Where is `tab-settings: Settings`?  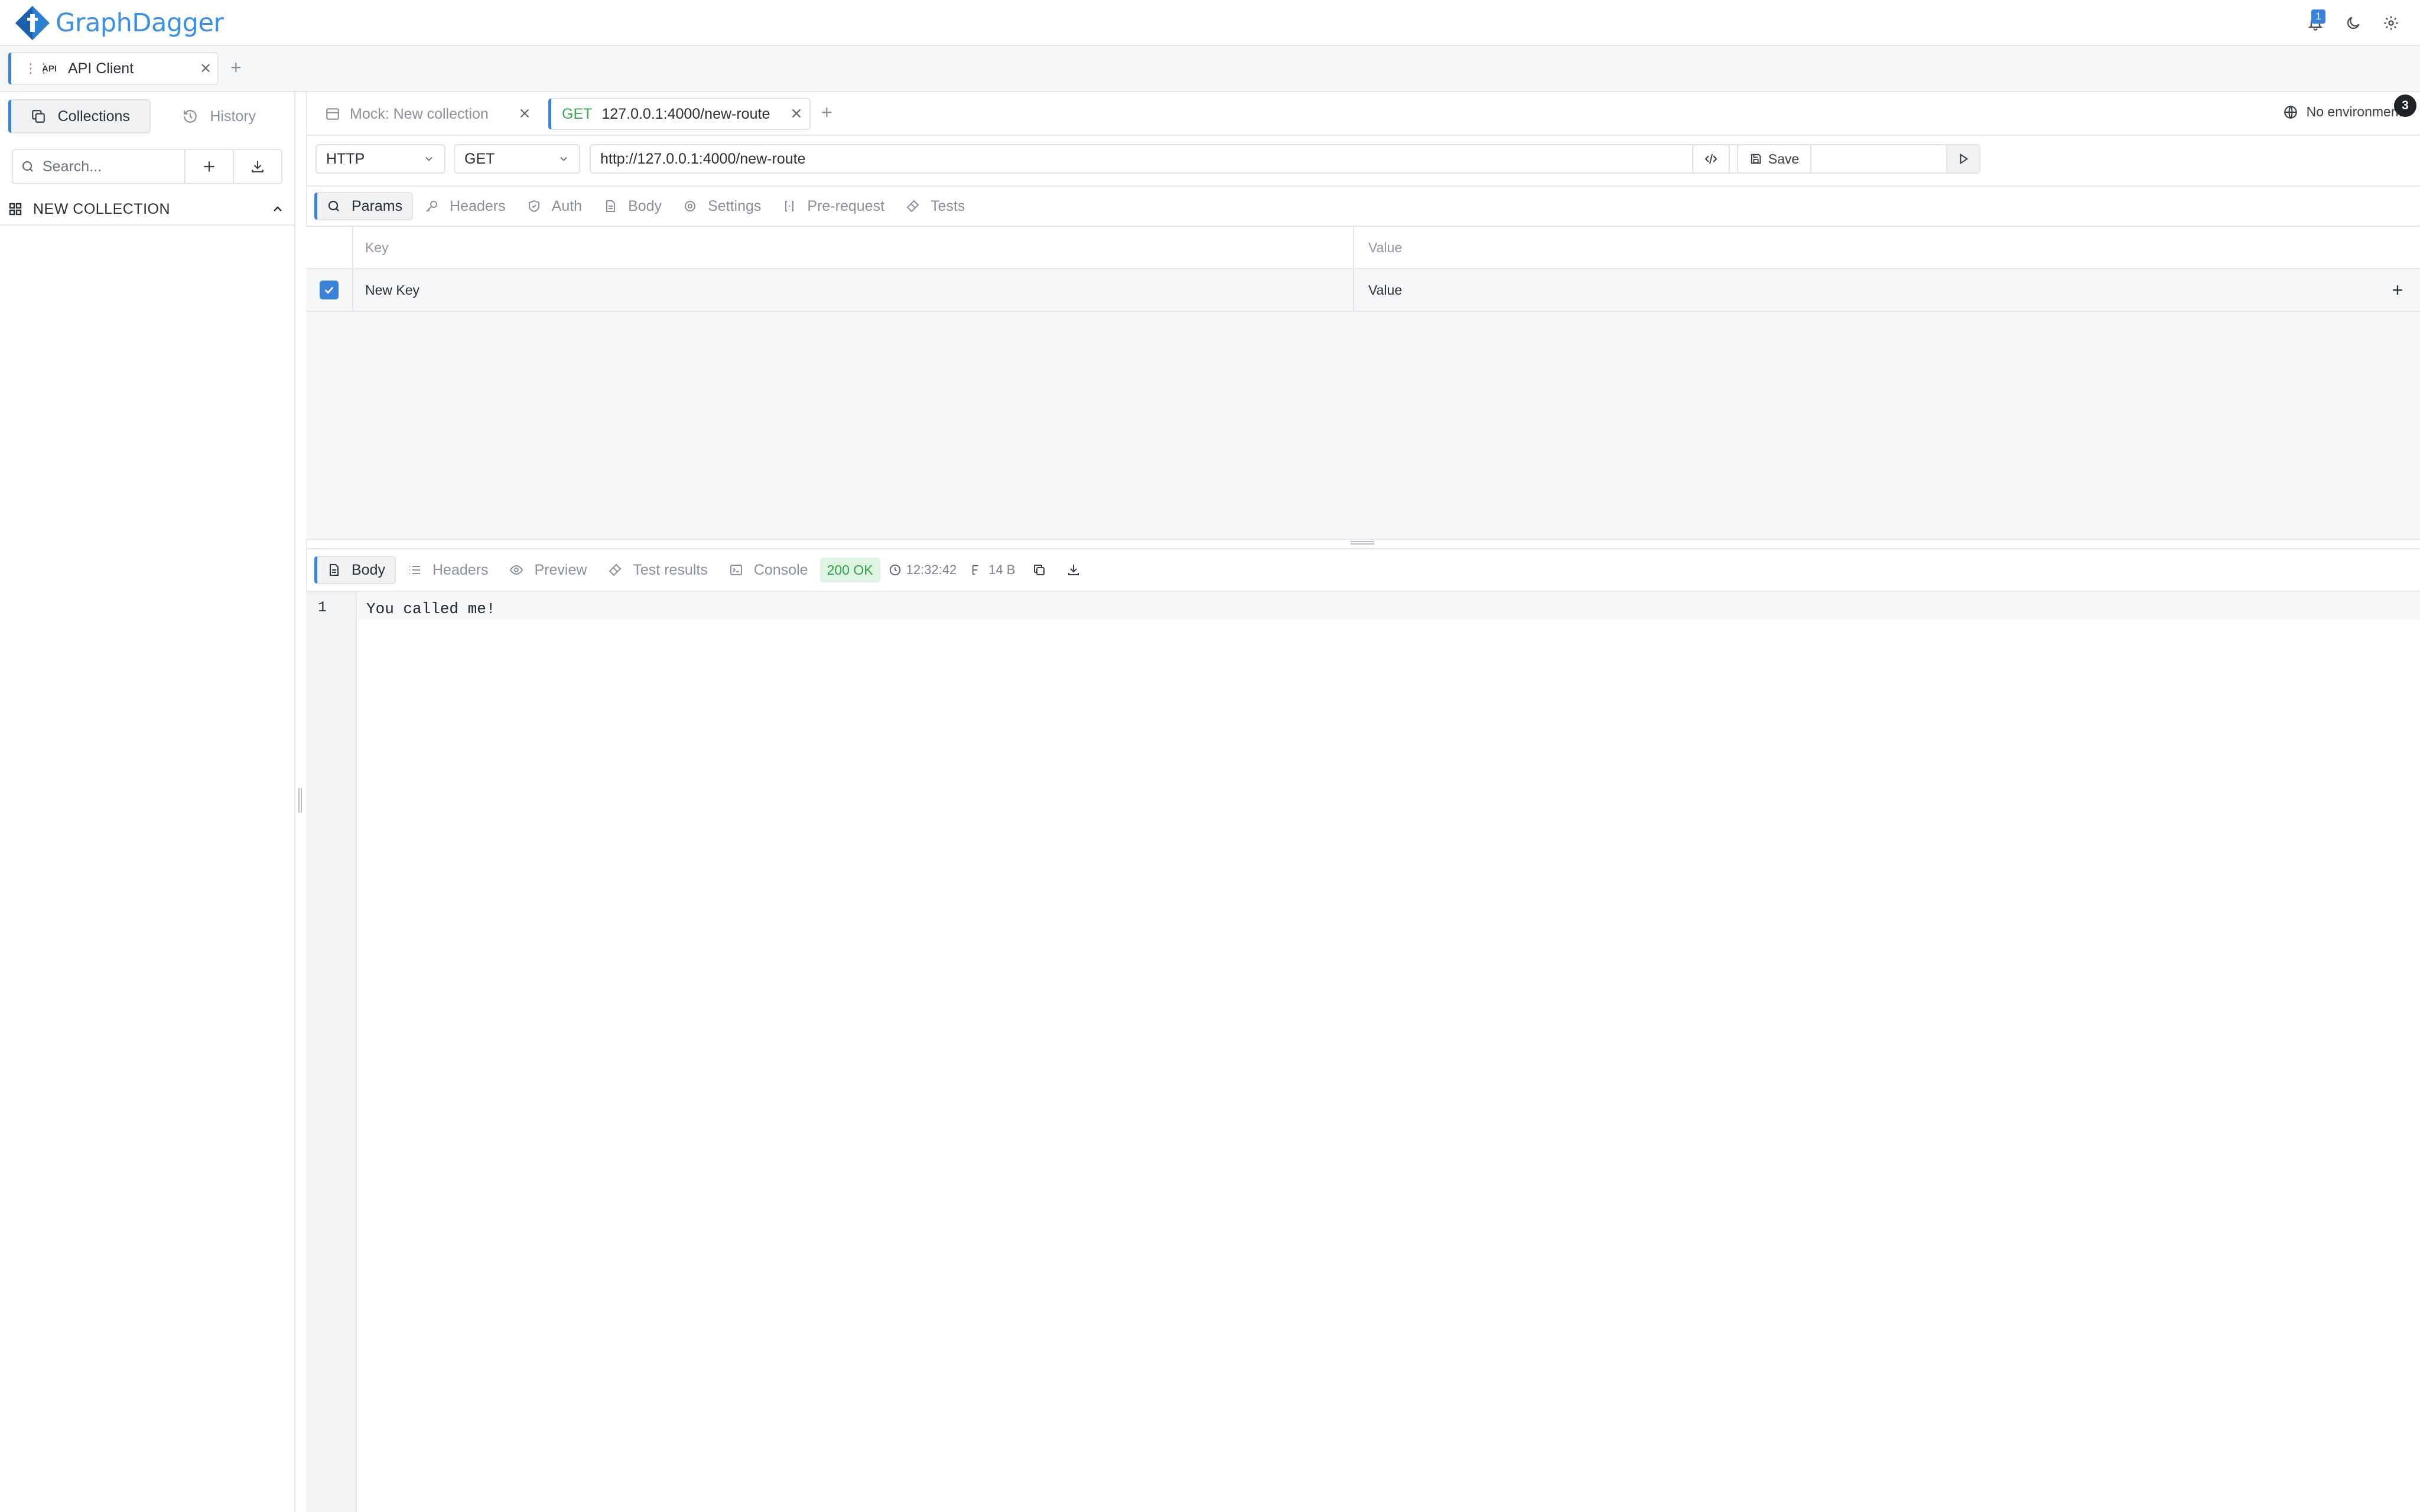
tab-settings: Settings is located at coordinates (722, 206).